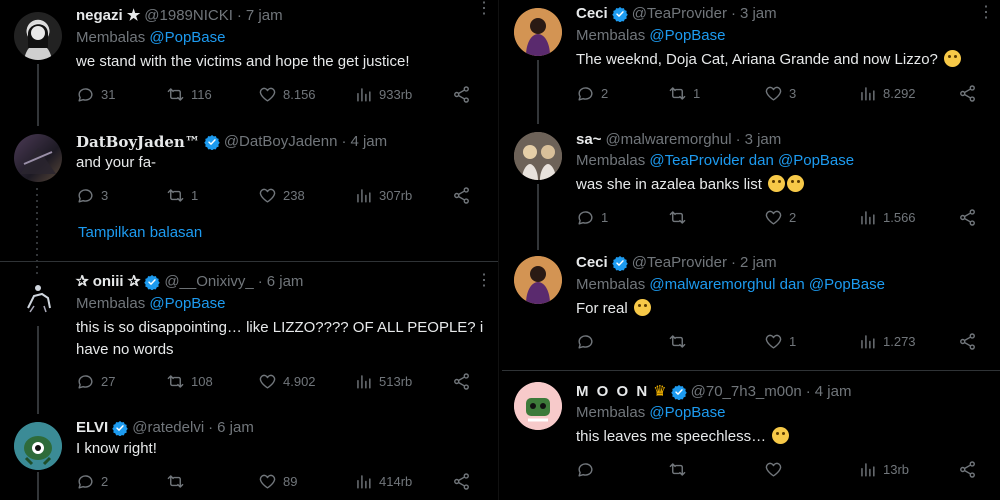  What do you see at coordinates (306, 481) in the screenshot?
I see `like-button: 89` at bounding box center [306, 481].